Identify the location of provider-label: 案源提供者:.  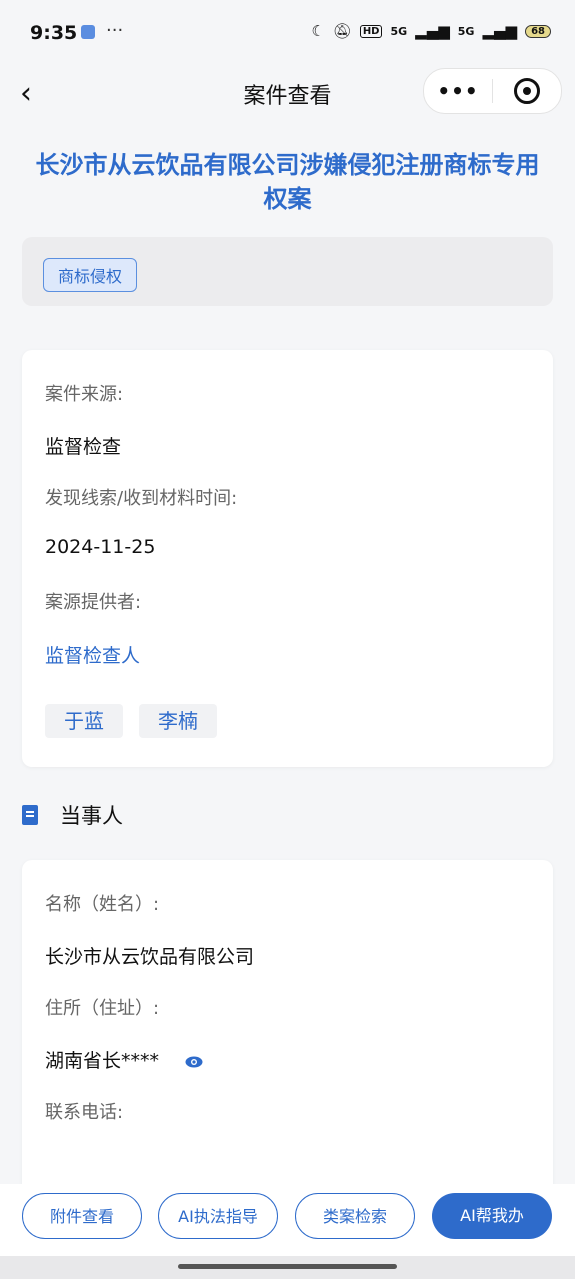
(93, 602).